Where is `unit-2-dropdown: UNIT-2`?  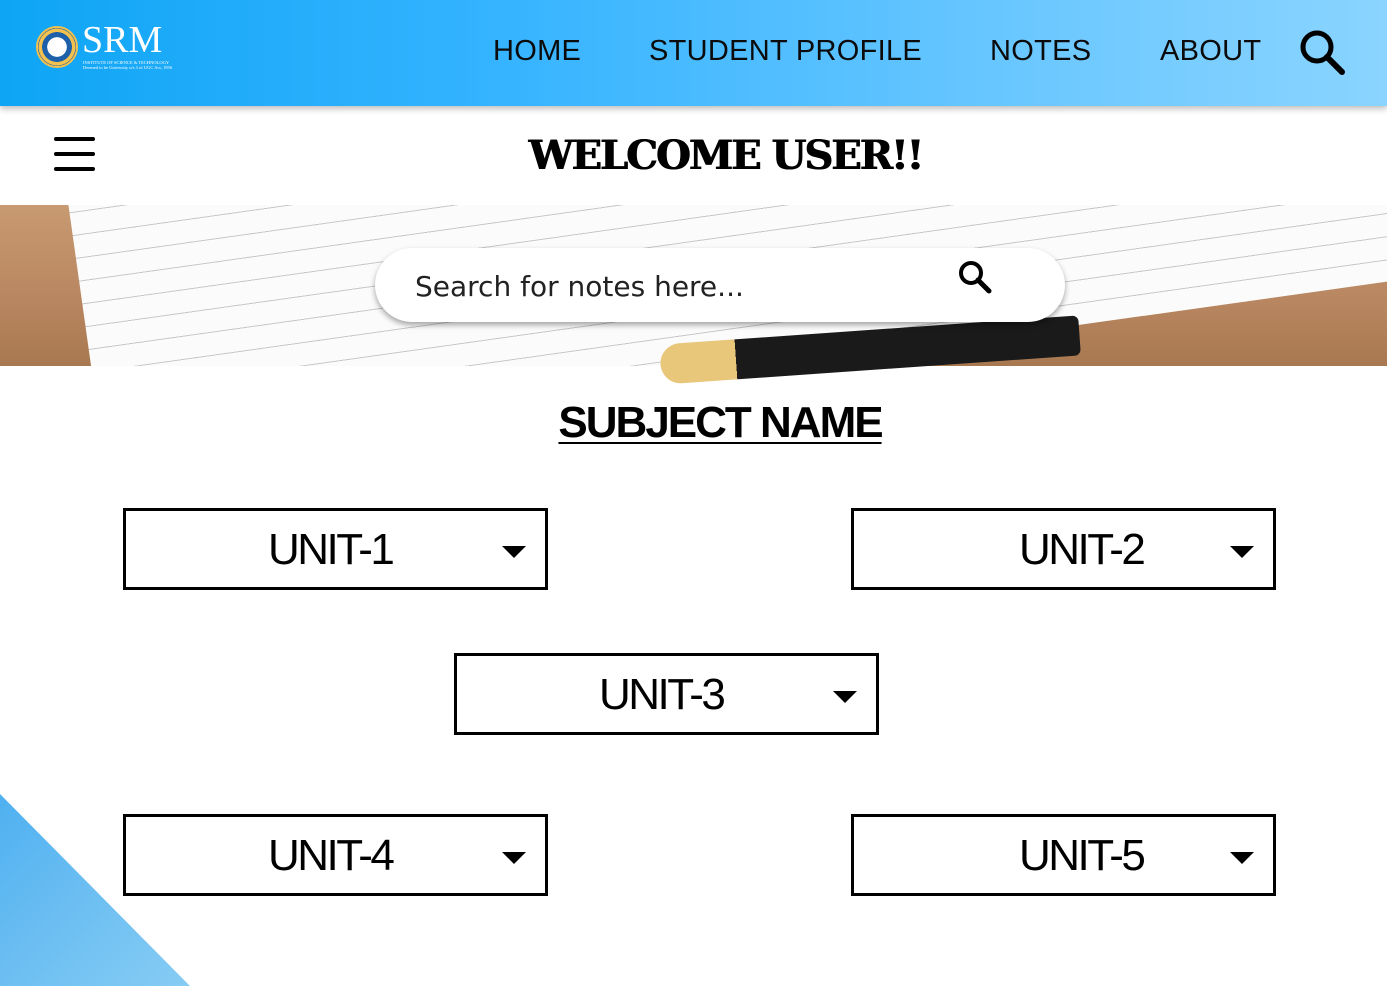 unit-2-dropdown: UNIT-2 is located at coordinates (1063, 549).